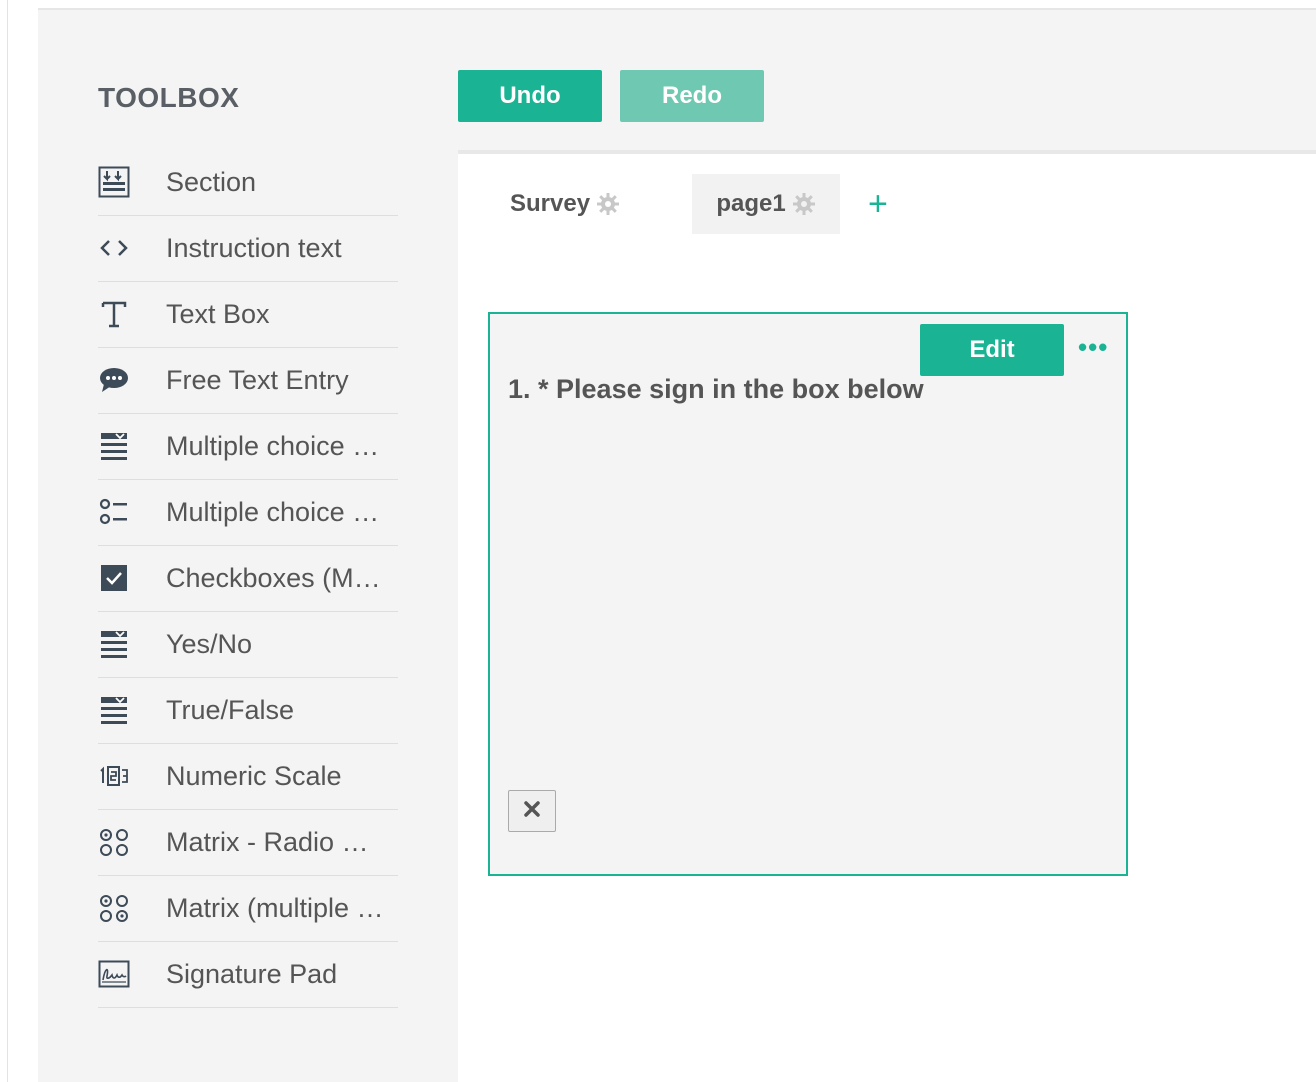 Image resolution: width=1316 pixels, height=1082 pixels. I want to click on left-border, so click(7, 541).